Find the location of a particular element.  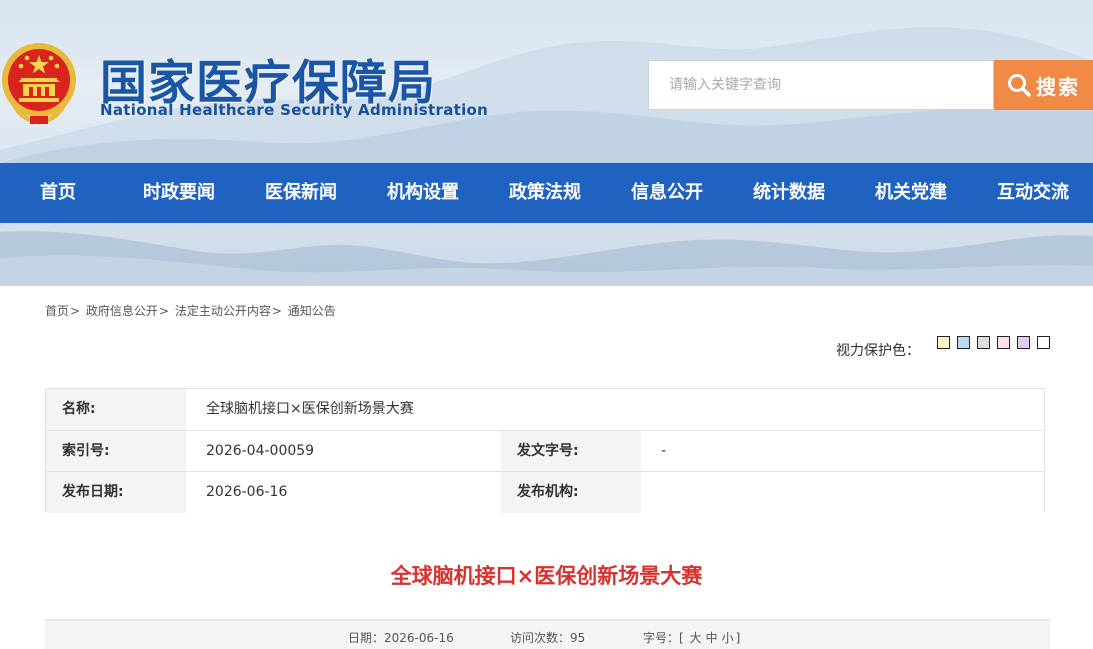

publish-date-value: 2026-06-16 is located at coordinates (343, 492).